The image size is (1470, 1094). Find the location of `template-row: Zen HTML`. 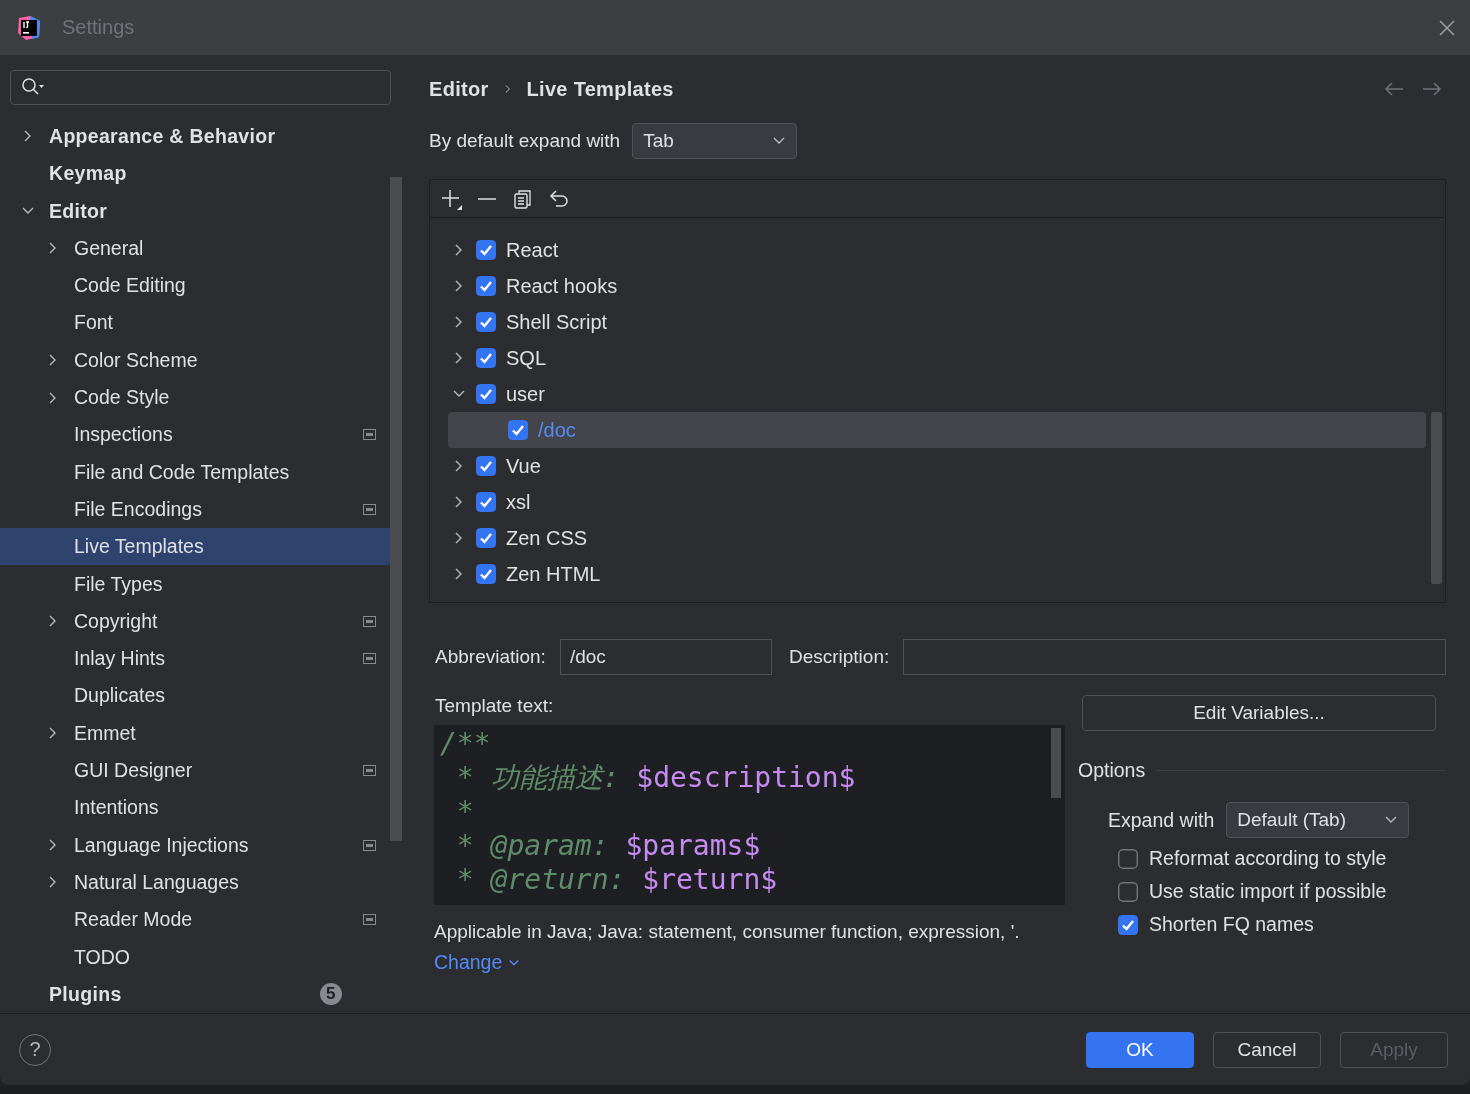

template-row: Zen HTML is located at coordinates (937, 574).